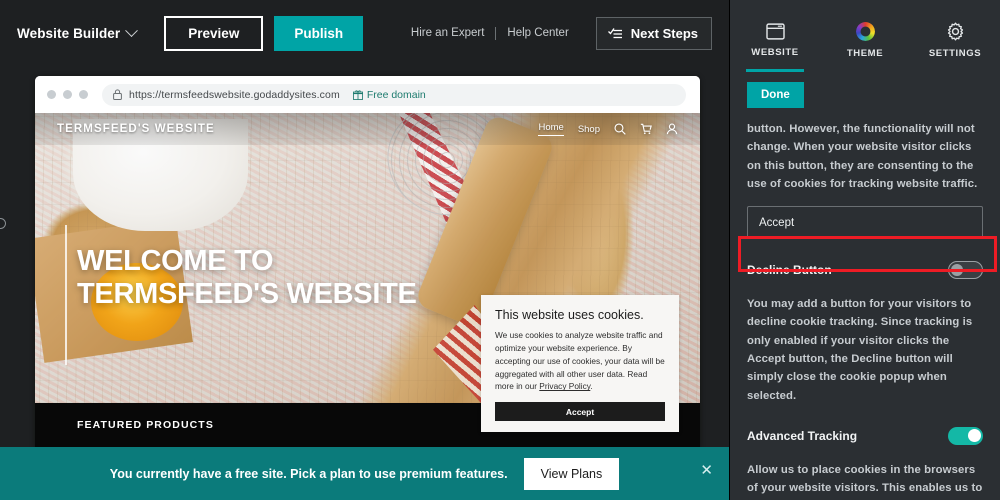  I want to click on checklist-icon, so click(614, 32).